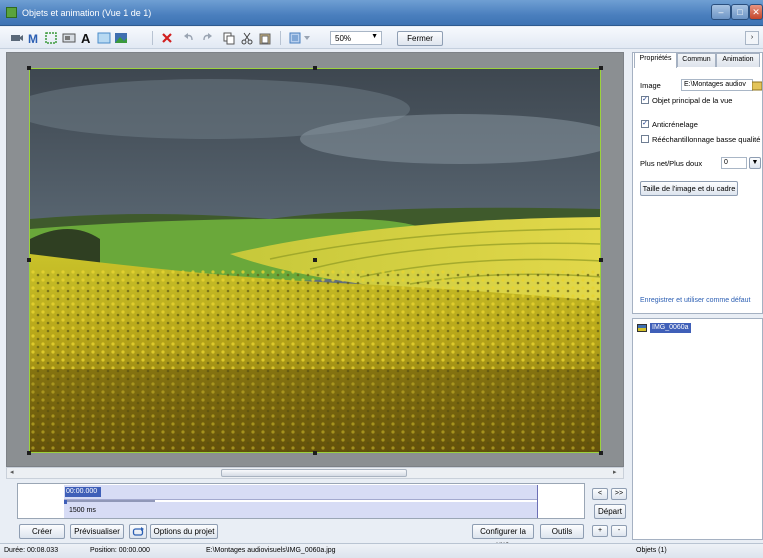 This screenshot has width=763, height=558. I want to click on preview-button: Prévisualiser, so click(97, 531).